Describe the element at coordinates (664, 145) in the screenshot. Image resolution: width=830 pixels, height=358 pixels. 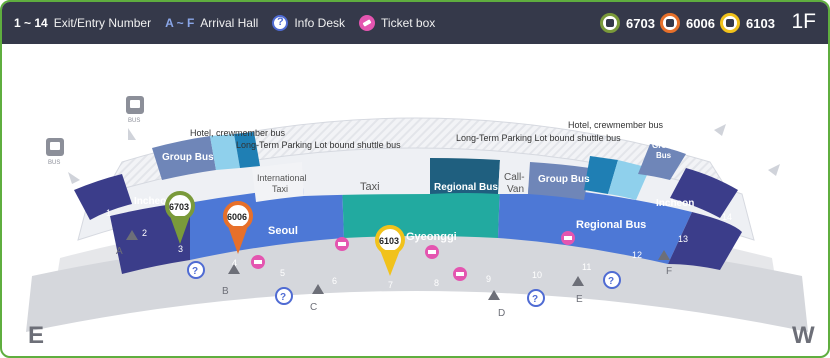
I see `group-bus-far-right-label-1: Group` at that location.